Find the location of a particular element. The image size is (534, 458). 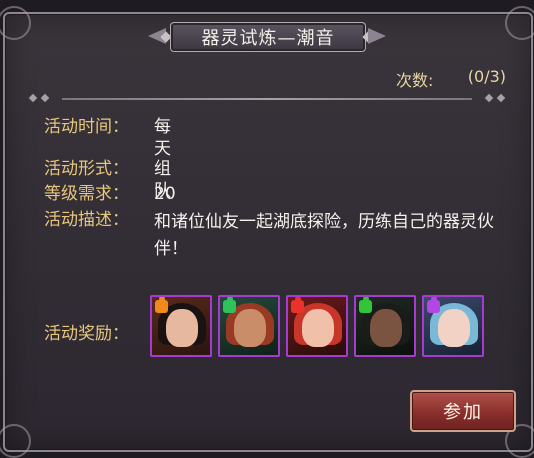

spirit-fragment-purple-blue-lady-icon is located at coordinates (454, 328).